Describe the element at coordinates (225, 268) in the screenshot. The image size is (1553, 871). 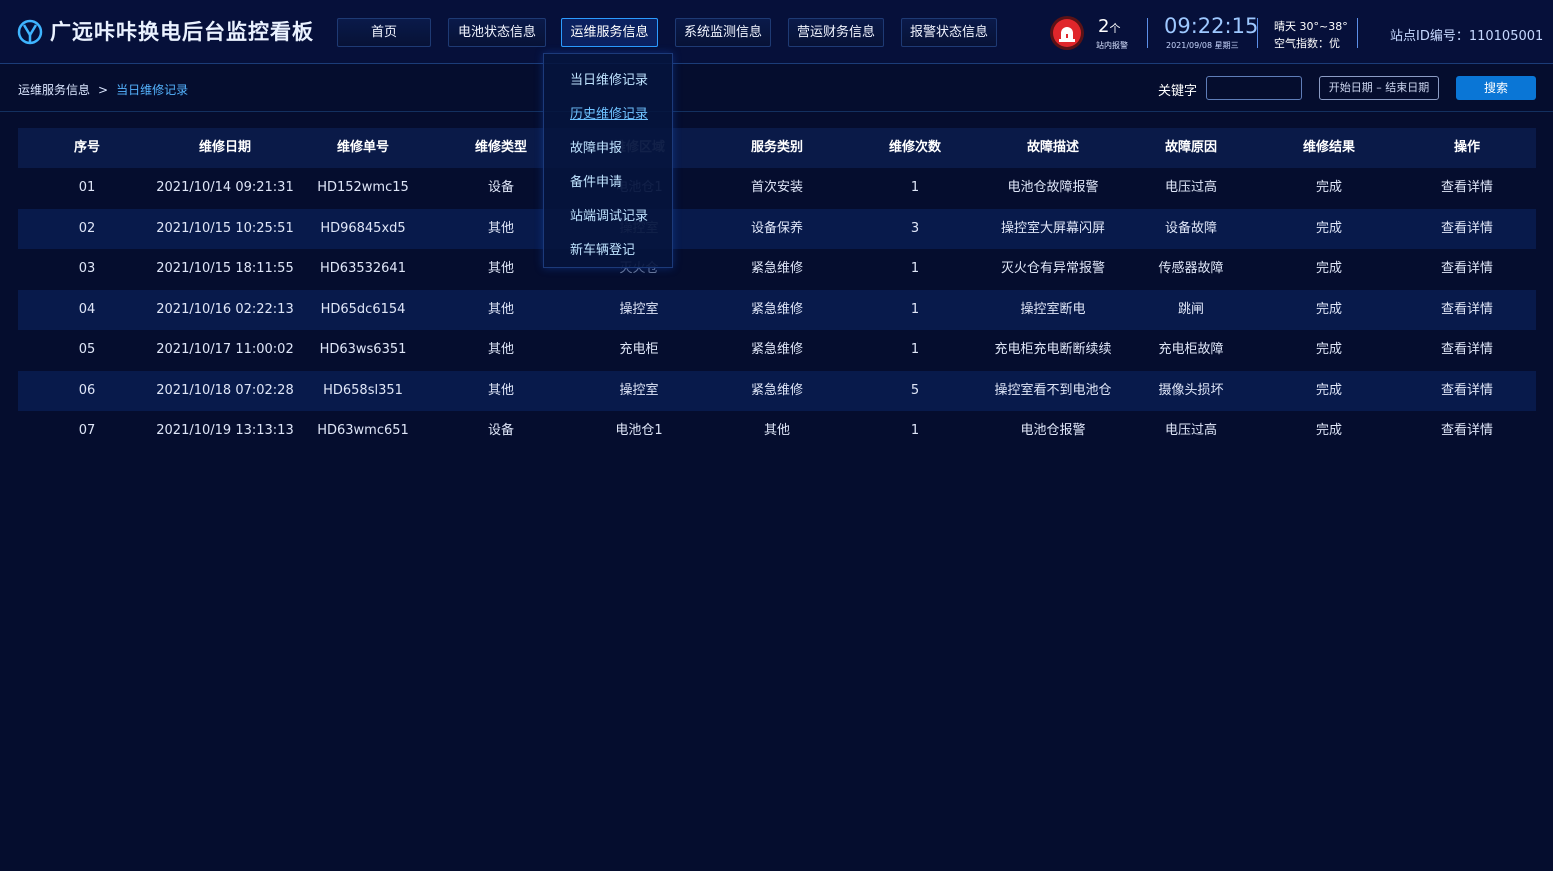
I see `repair-date: 2021/10/15 18:11:55` at that location.